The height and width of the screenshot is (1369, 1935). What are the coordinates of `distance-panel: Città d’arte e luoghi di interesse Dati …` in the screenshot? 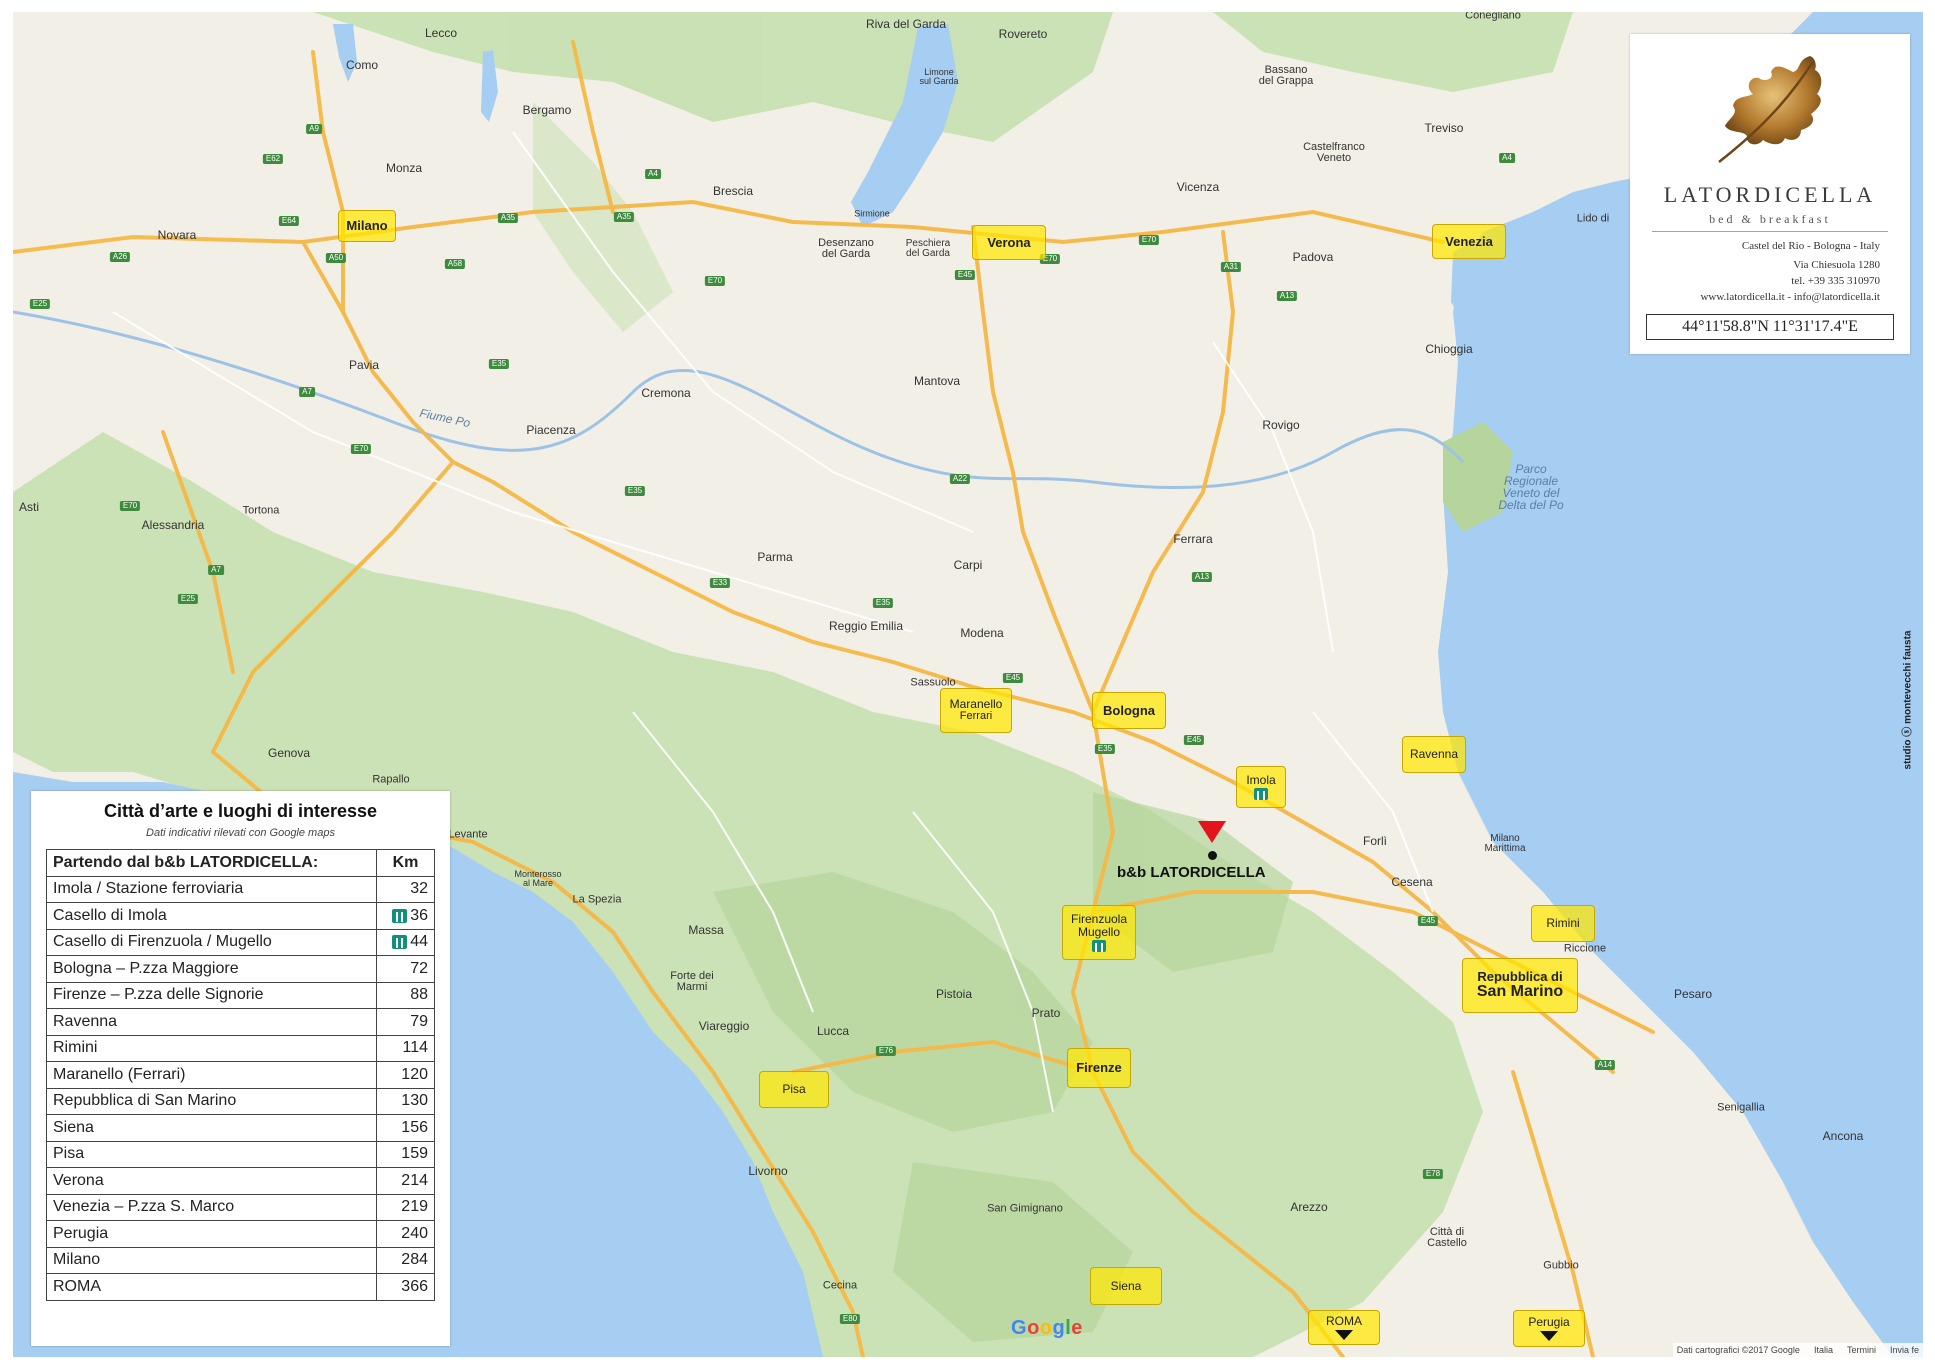 It's located at (240, 1068).